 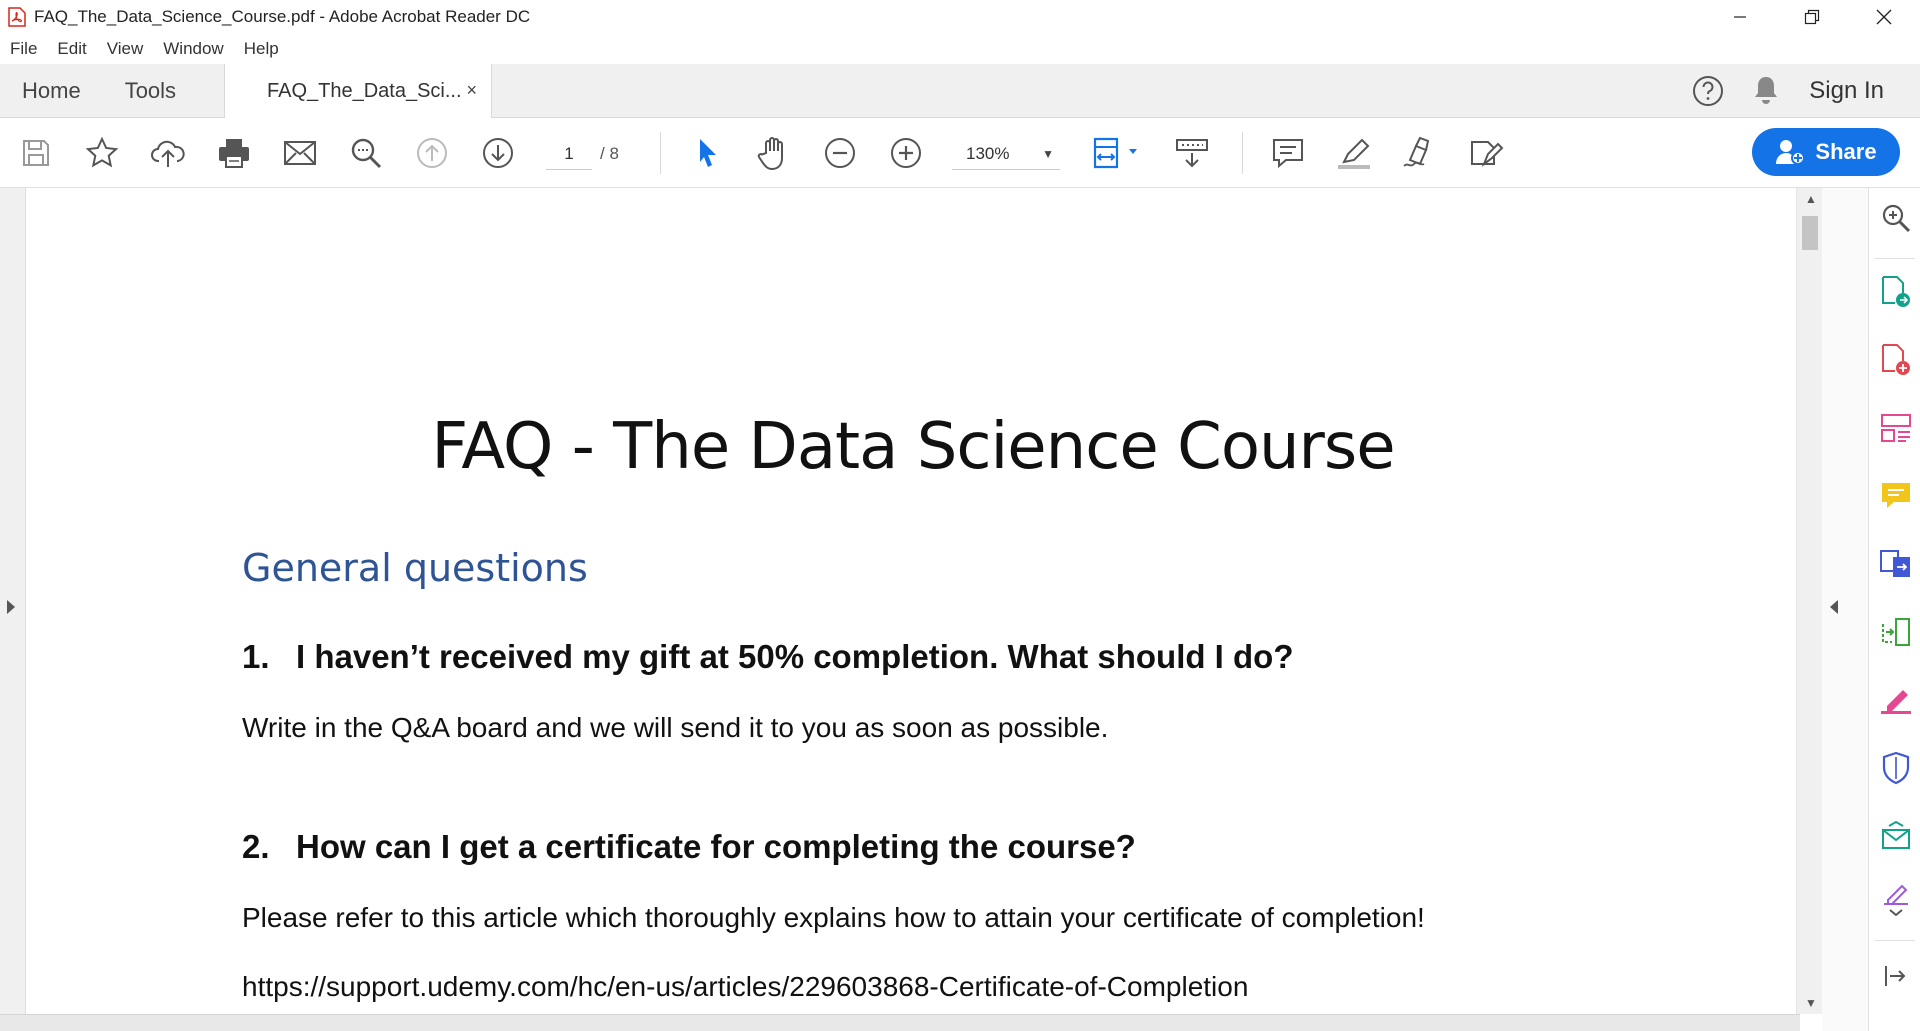 What do you see at coordinates (300, 153) in the screenshot?
I see `email-button` at bounding box center [300, 153].